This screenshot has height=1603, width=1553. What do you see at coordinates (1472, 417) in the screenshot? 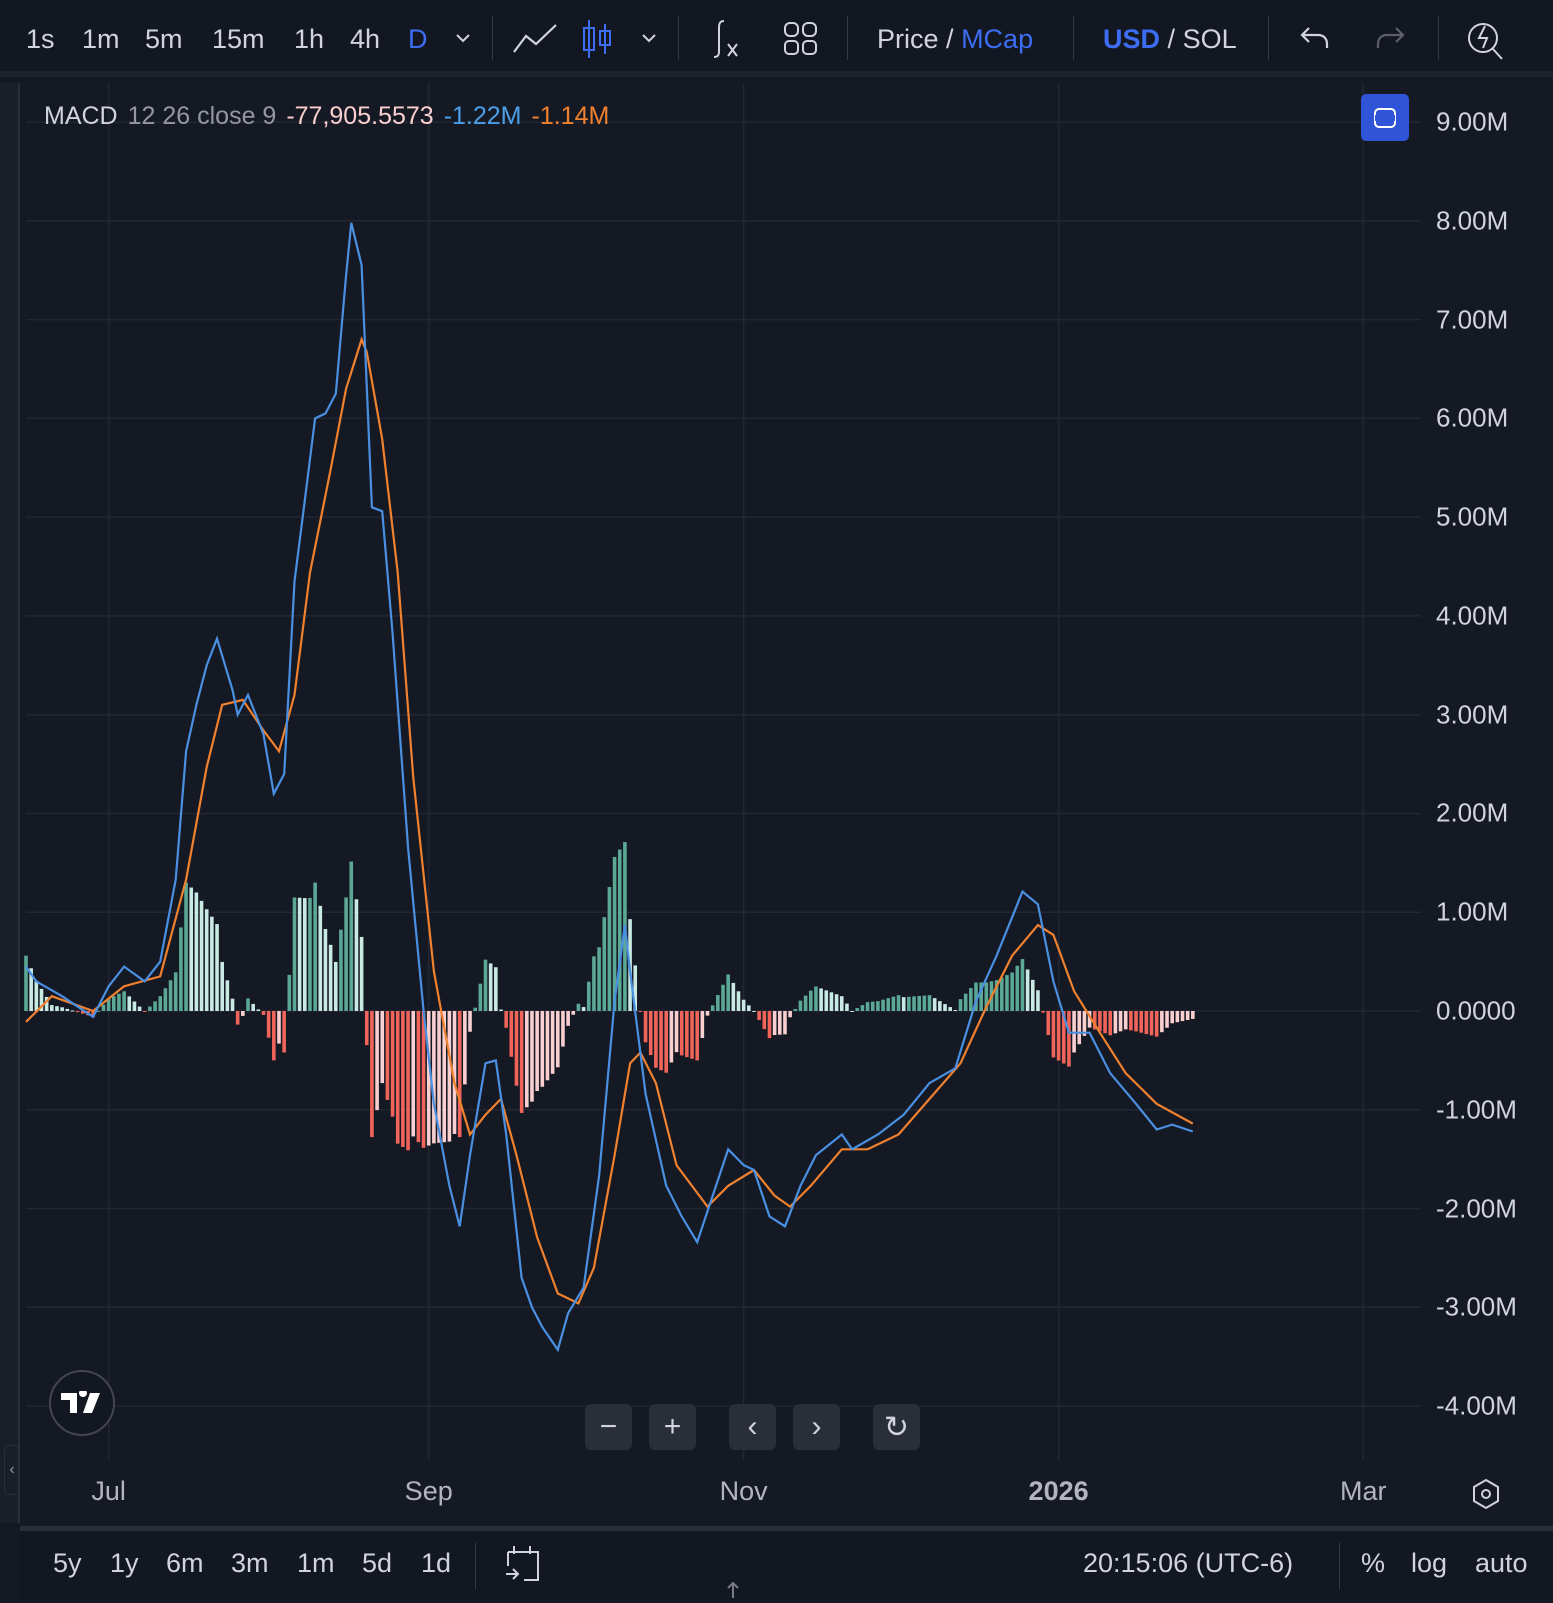
I see `price-axis-label: 6.00M` at bounding box center [1472, 417].